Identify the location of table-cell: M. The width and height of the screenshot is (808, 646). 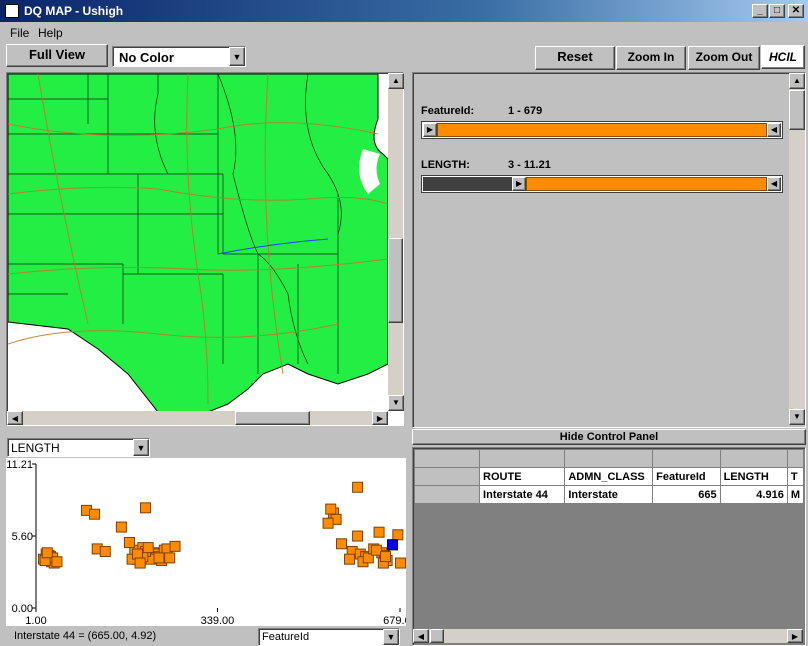
(795, 494).